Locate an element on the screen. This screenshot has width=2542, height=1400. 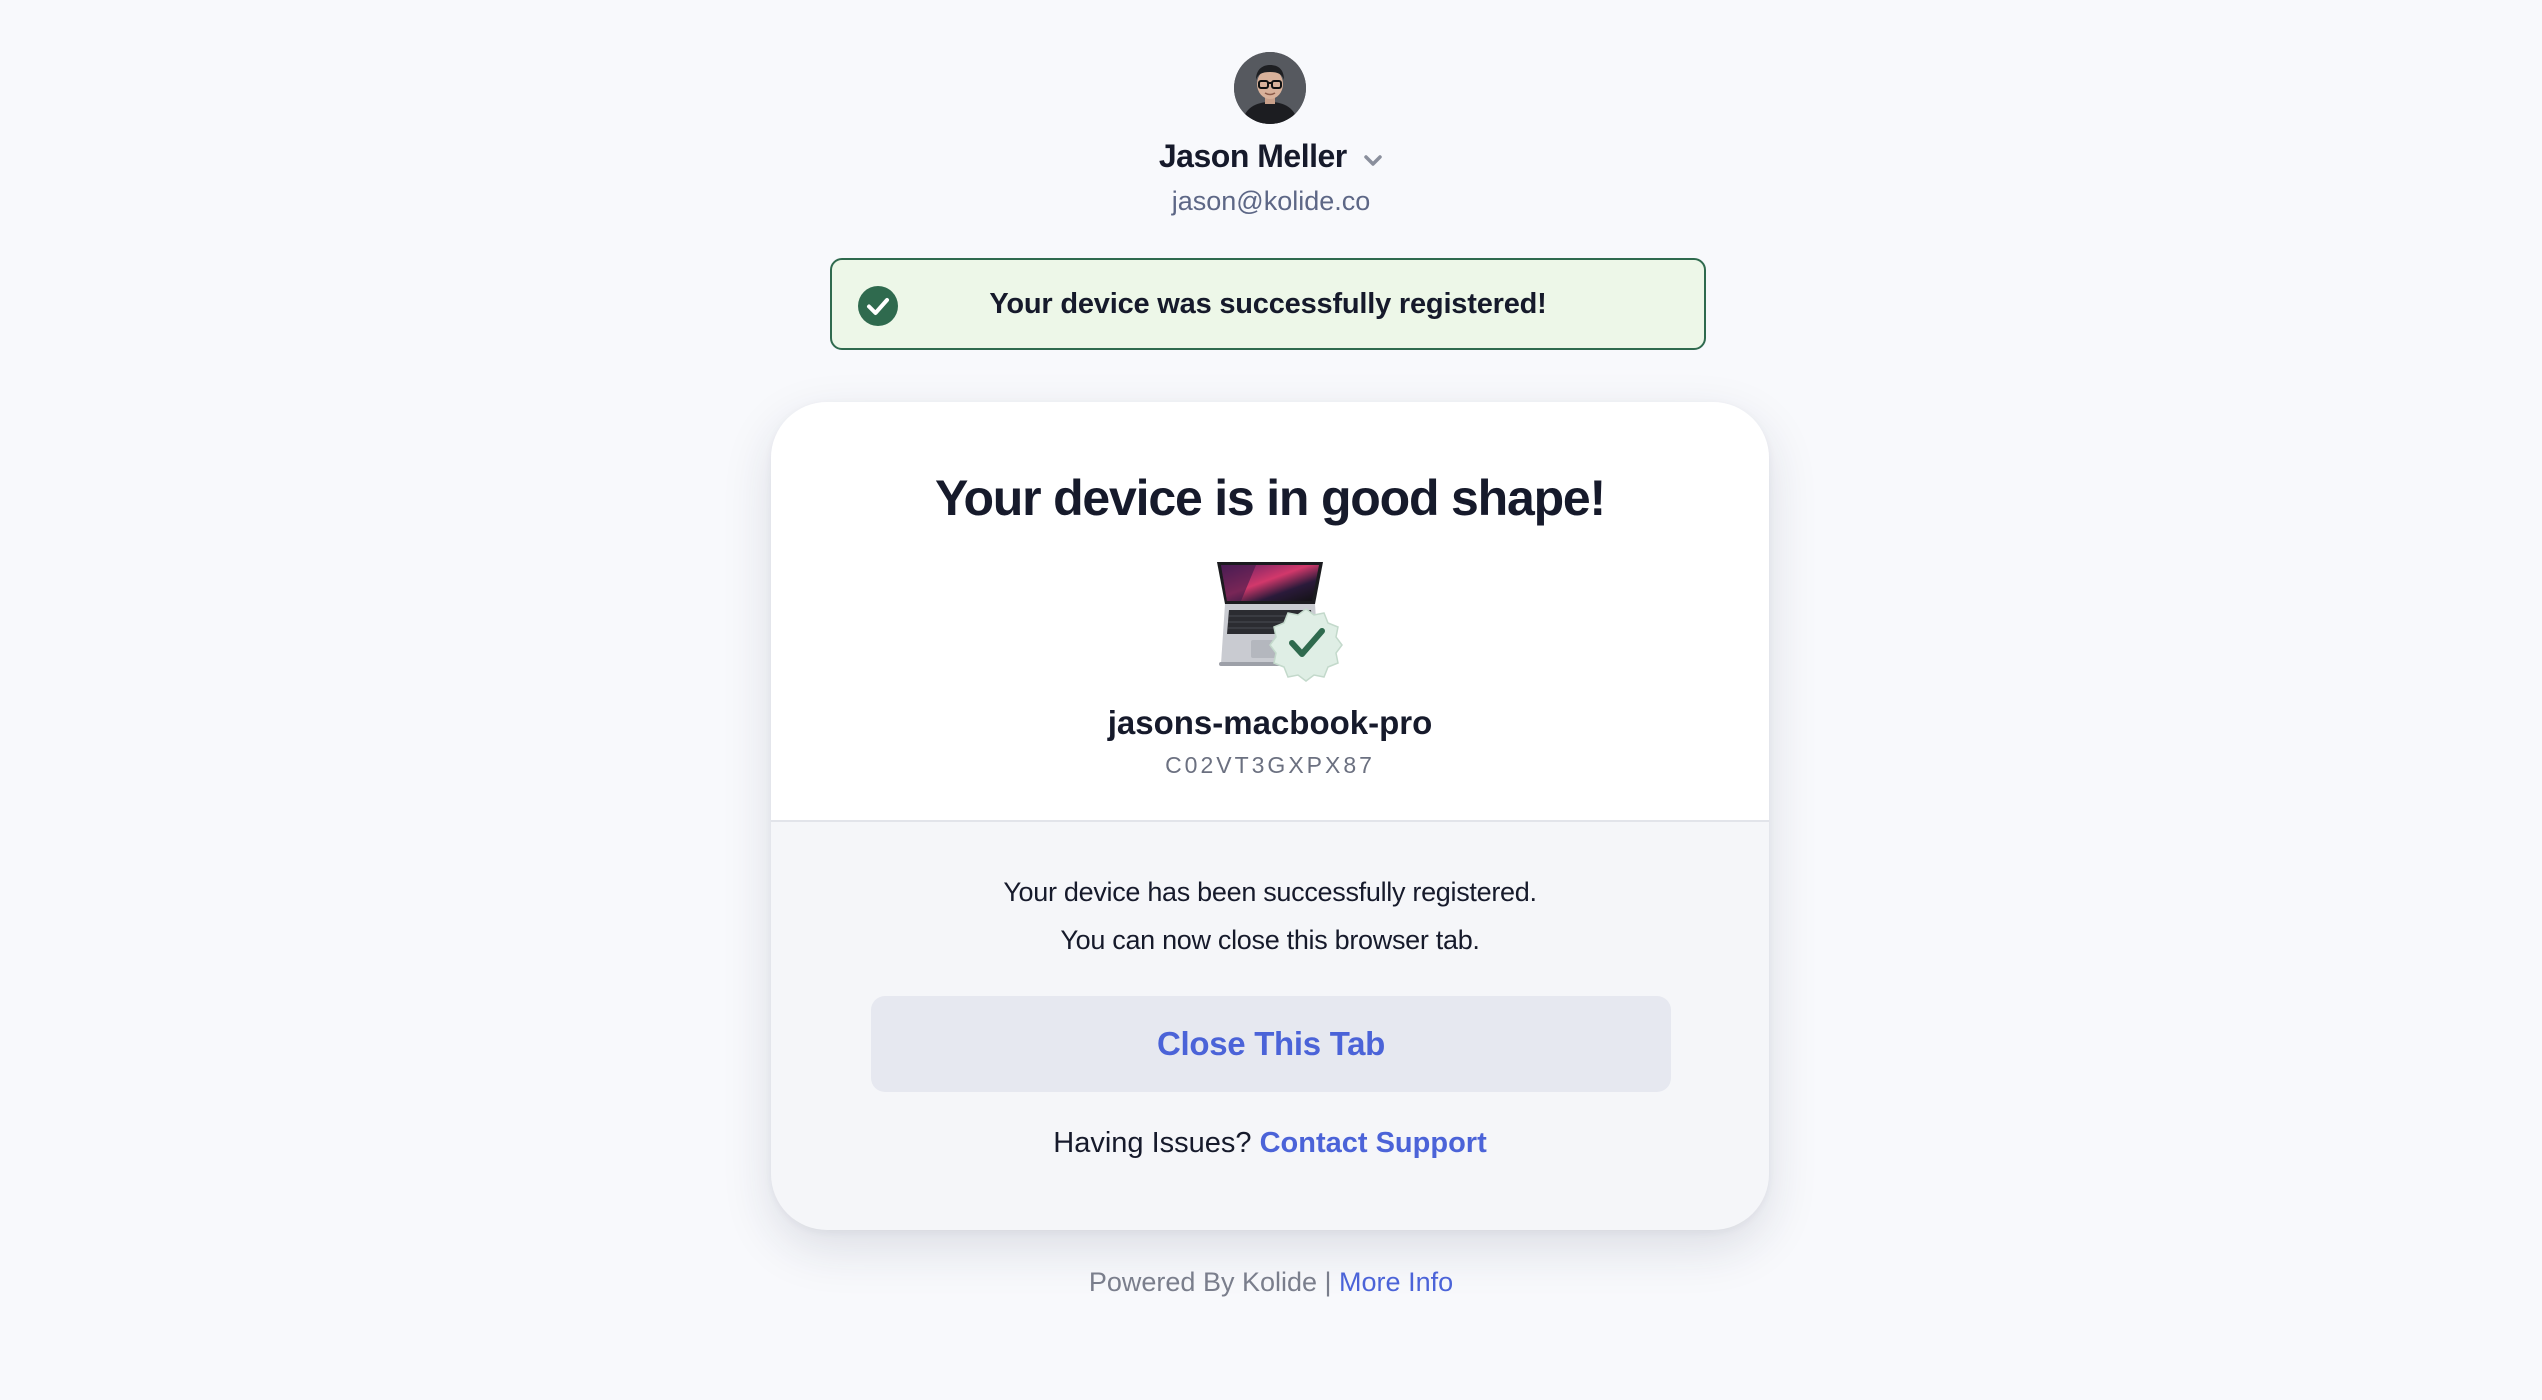
avatar is located at coordinates (1270, 88).